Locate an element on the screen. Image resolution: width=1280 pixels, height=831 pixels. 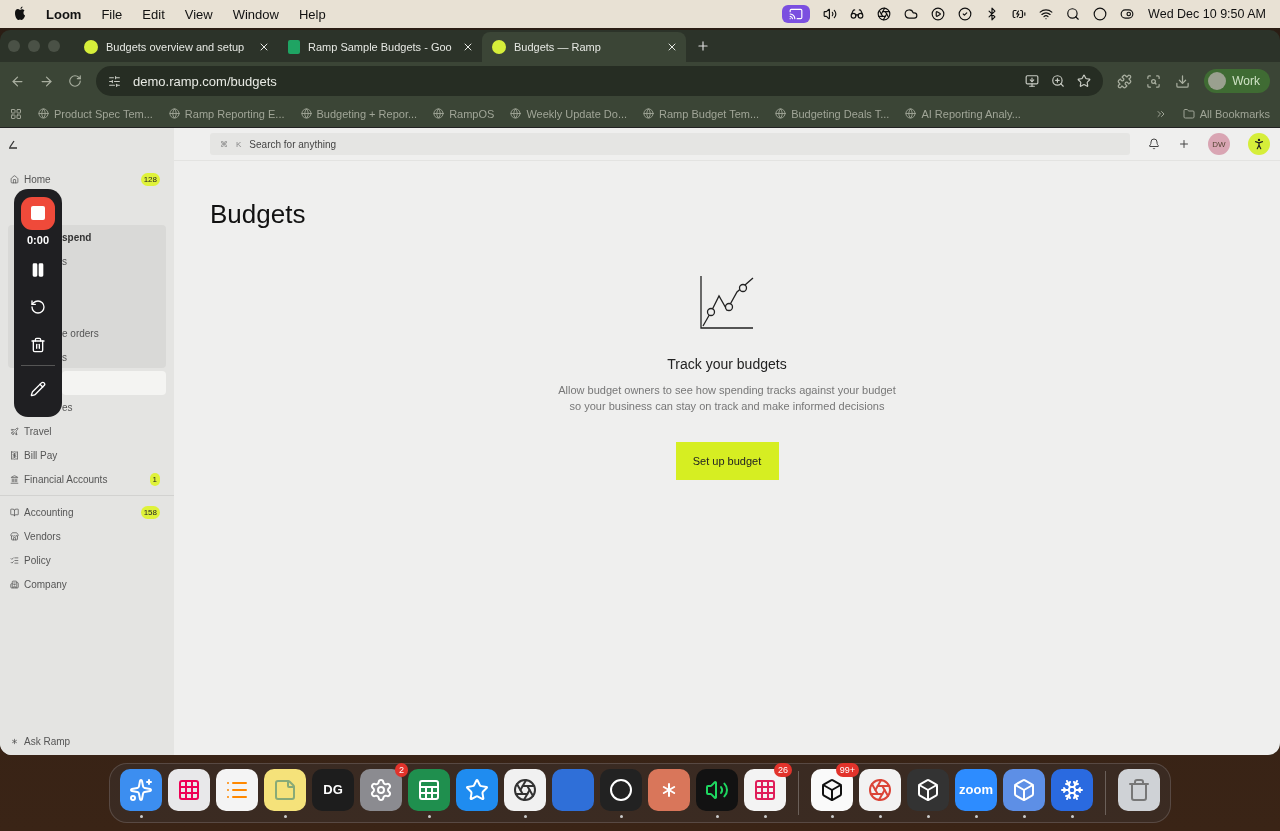
nav-item: Bill Pay is located at coordinates (87, 455).